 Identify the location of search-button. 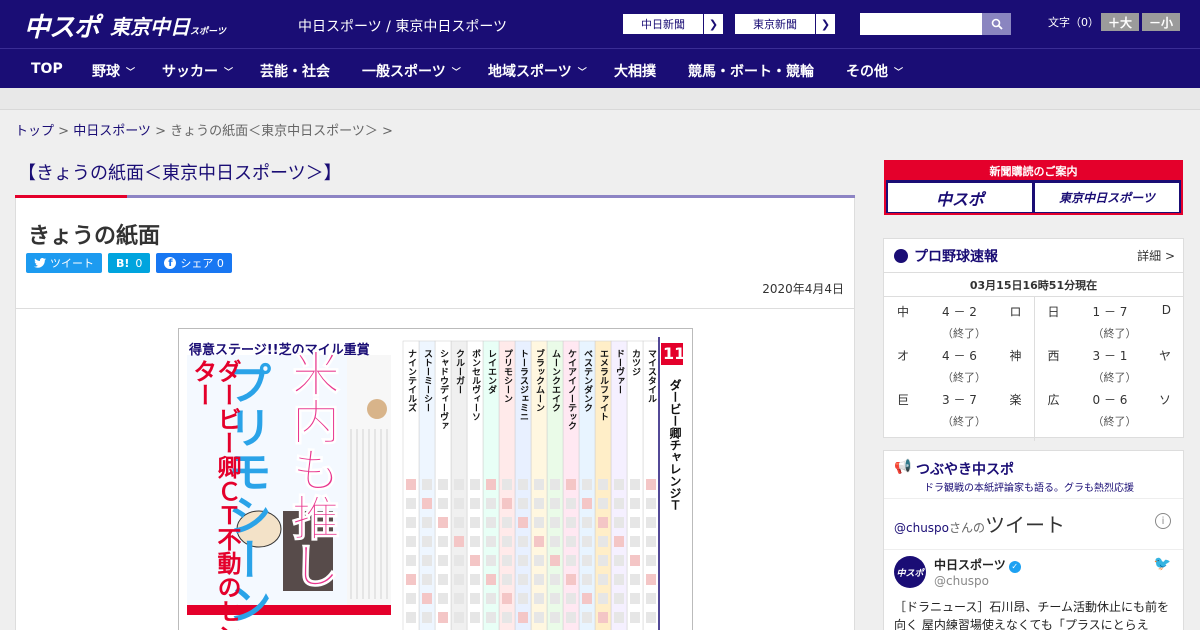
(996, 24).